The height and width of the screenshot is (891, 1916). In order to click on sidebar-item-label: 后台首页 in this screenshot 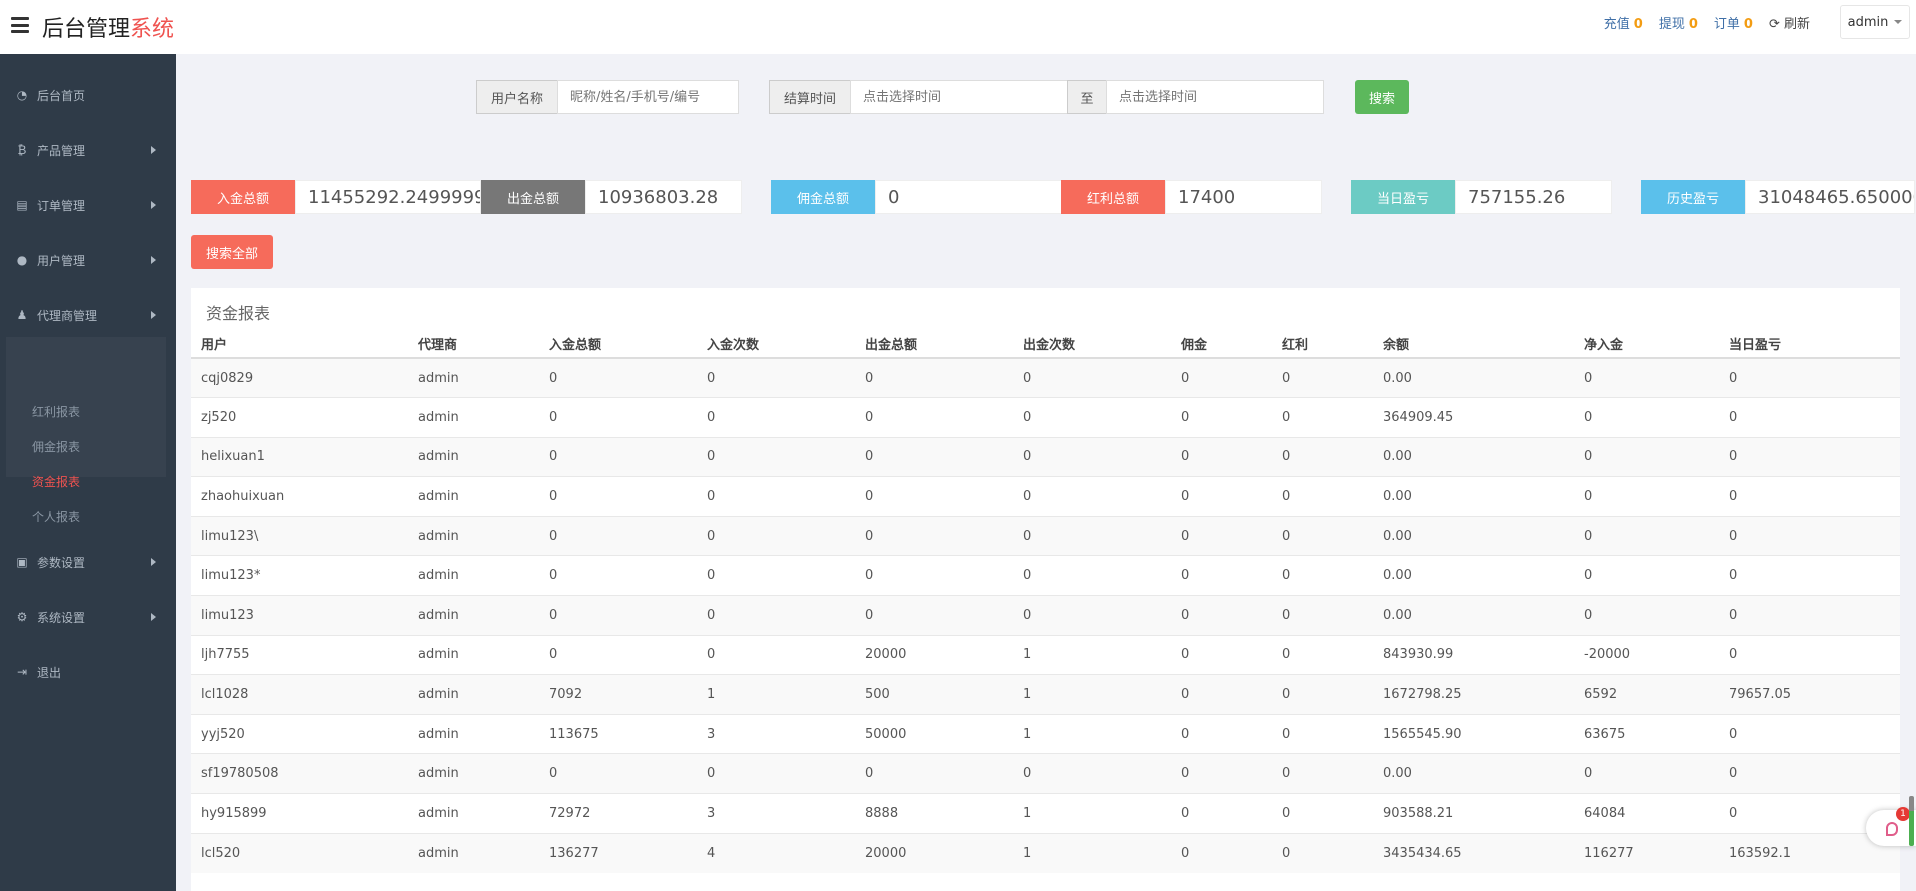, I will do `click(61, 95)`.